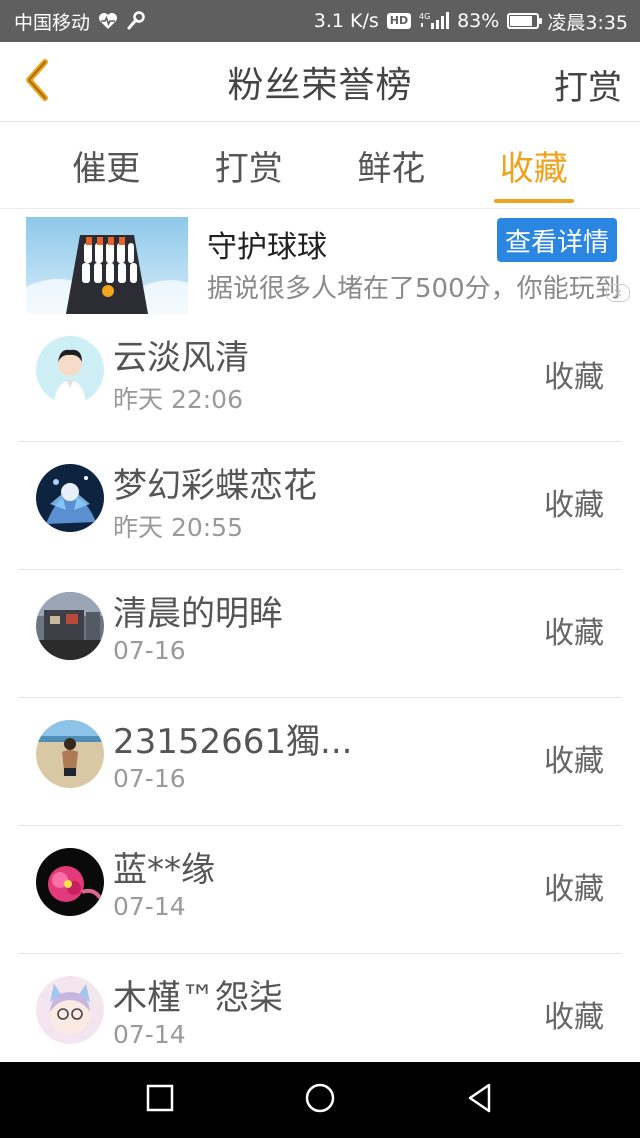 The height and width of the screenshot is (1138, 640). I want to click on nav-bar: 粉丝荣誉榜 打赏, so click(320, 82).